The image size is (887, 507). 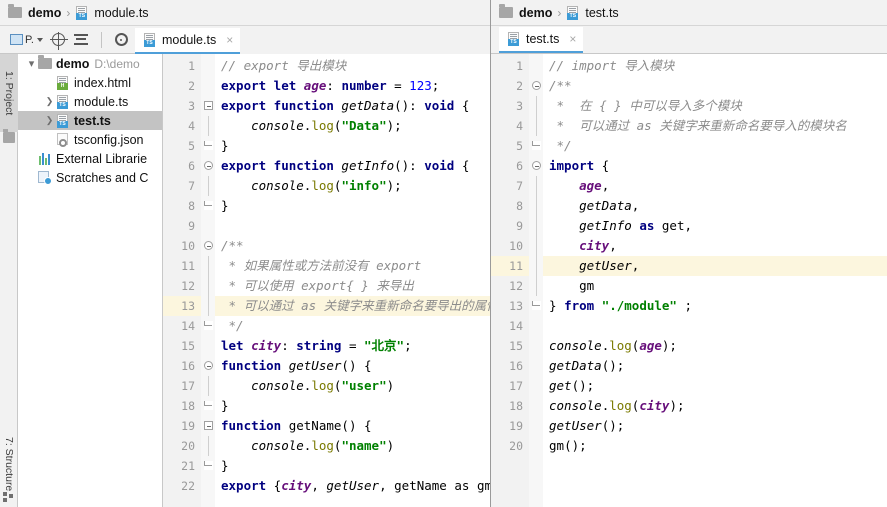 I want to click on code-line: * 如果属性或方法前没有 export, so click(x=352, y=266).